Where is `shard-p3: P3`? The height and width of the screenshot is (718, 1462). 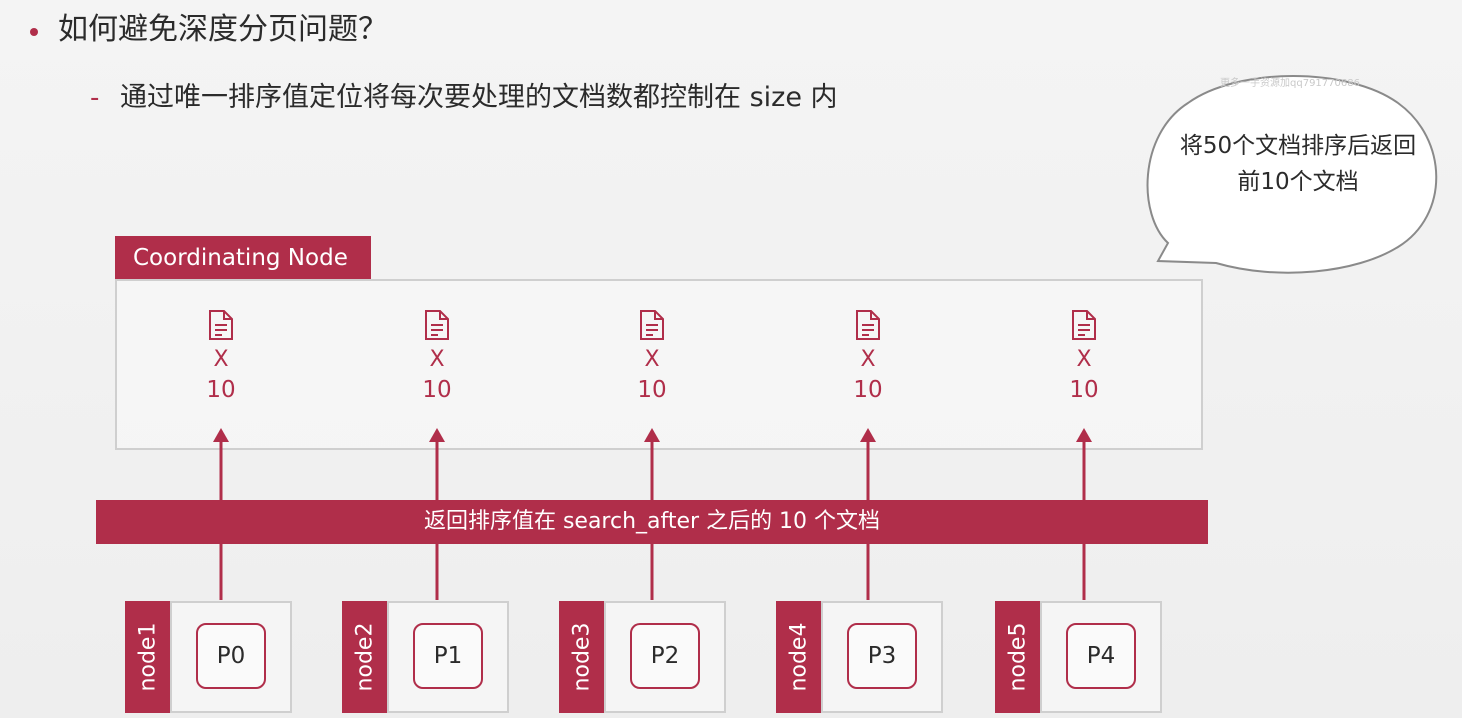 shard-p3: P3 is located at coordinates (882, 656).